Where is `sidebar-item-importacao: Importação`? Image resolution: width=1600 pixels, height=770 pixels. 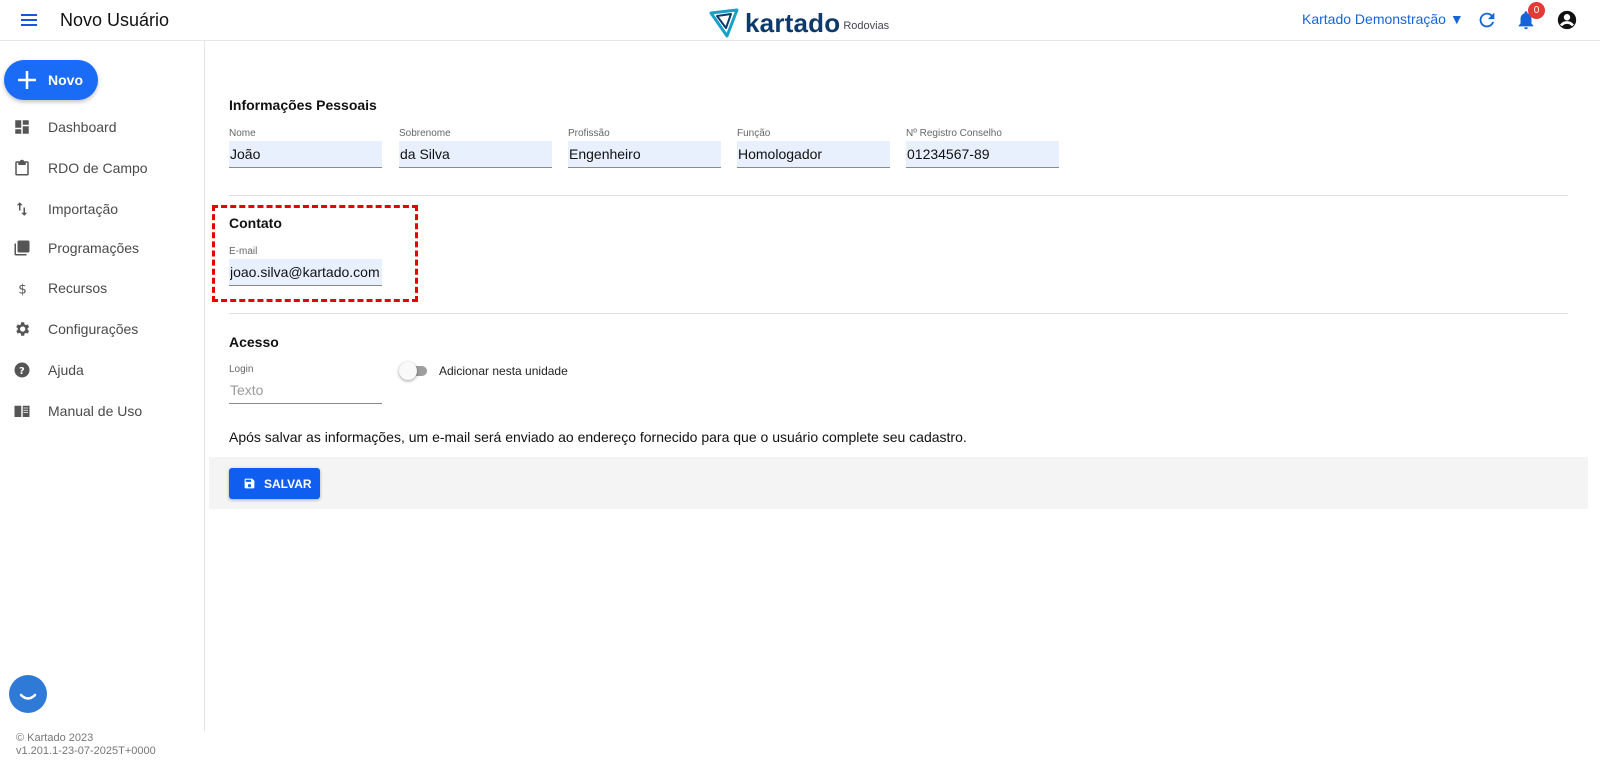
sidebar-item-importacao: Importação is located at coordinates (102, 209).